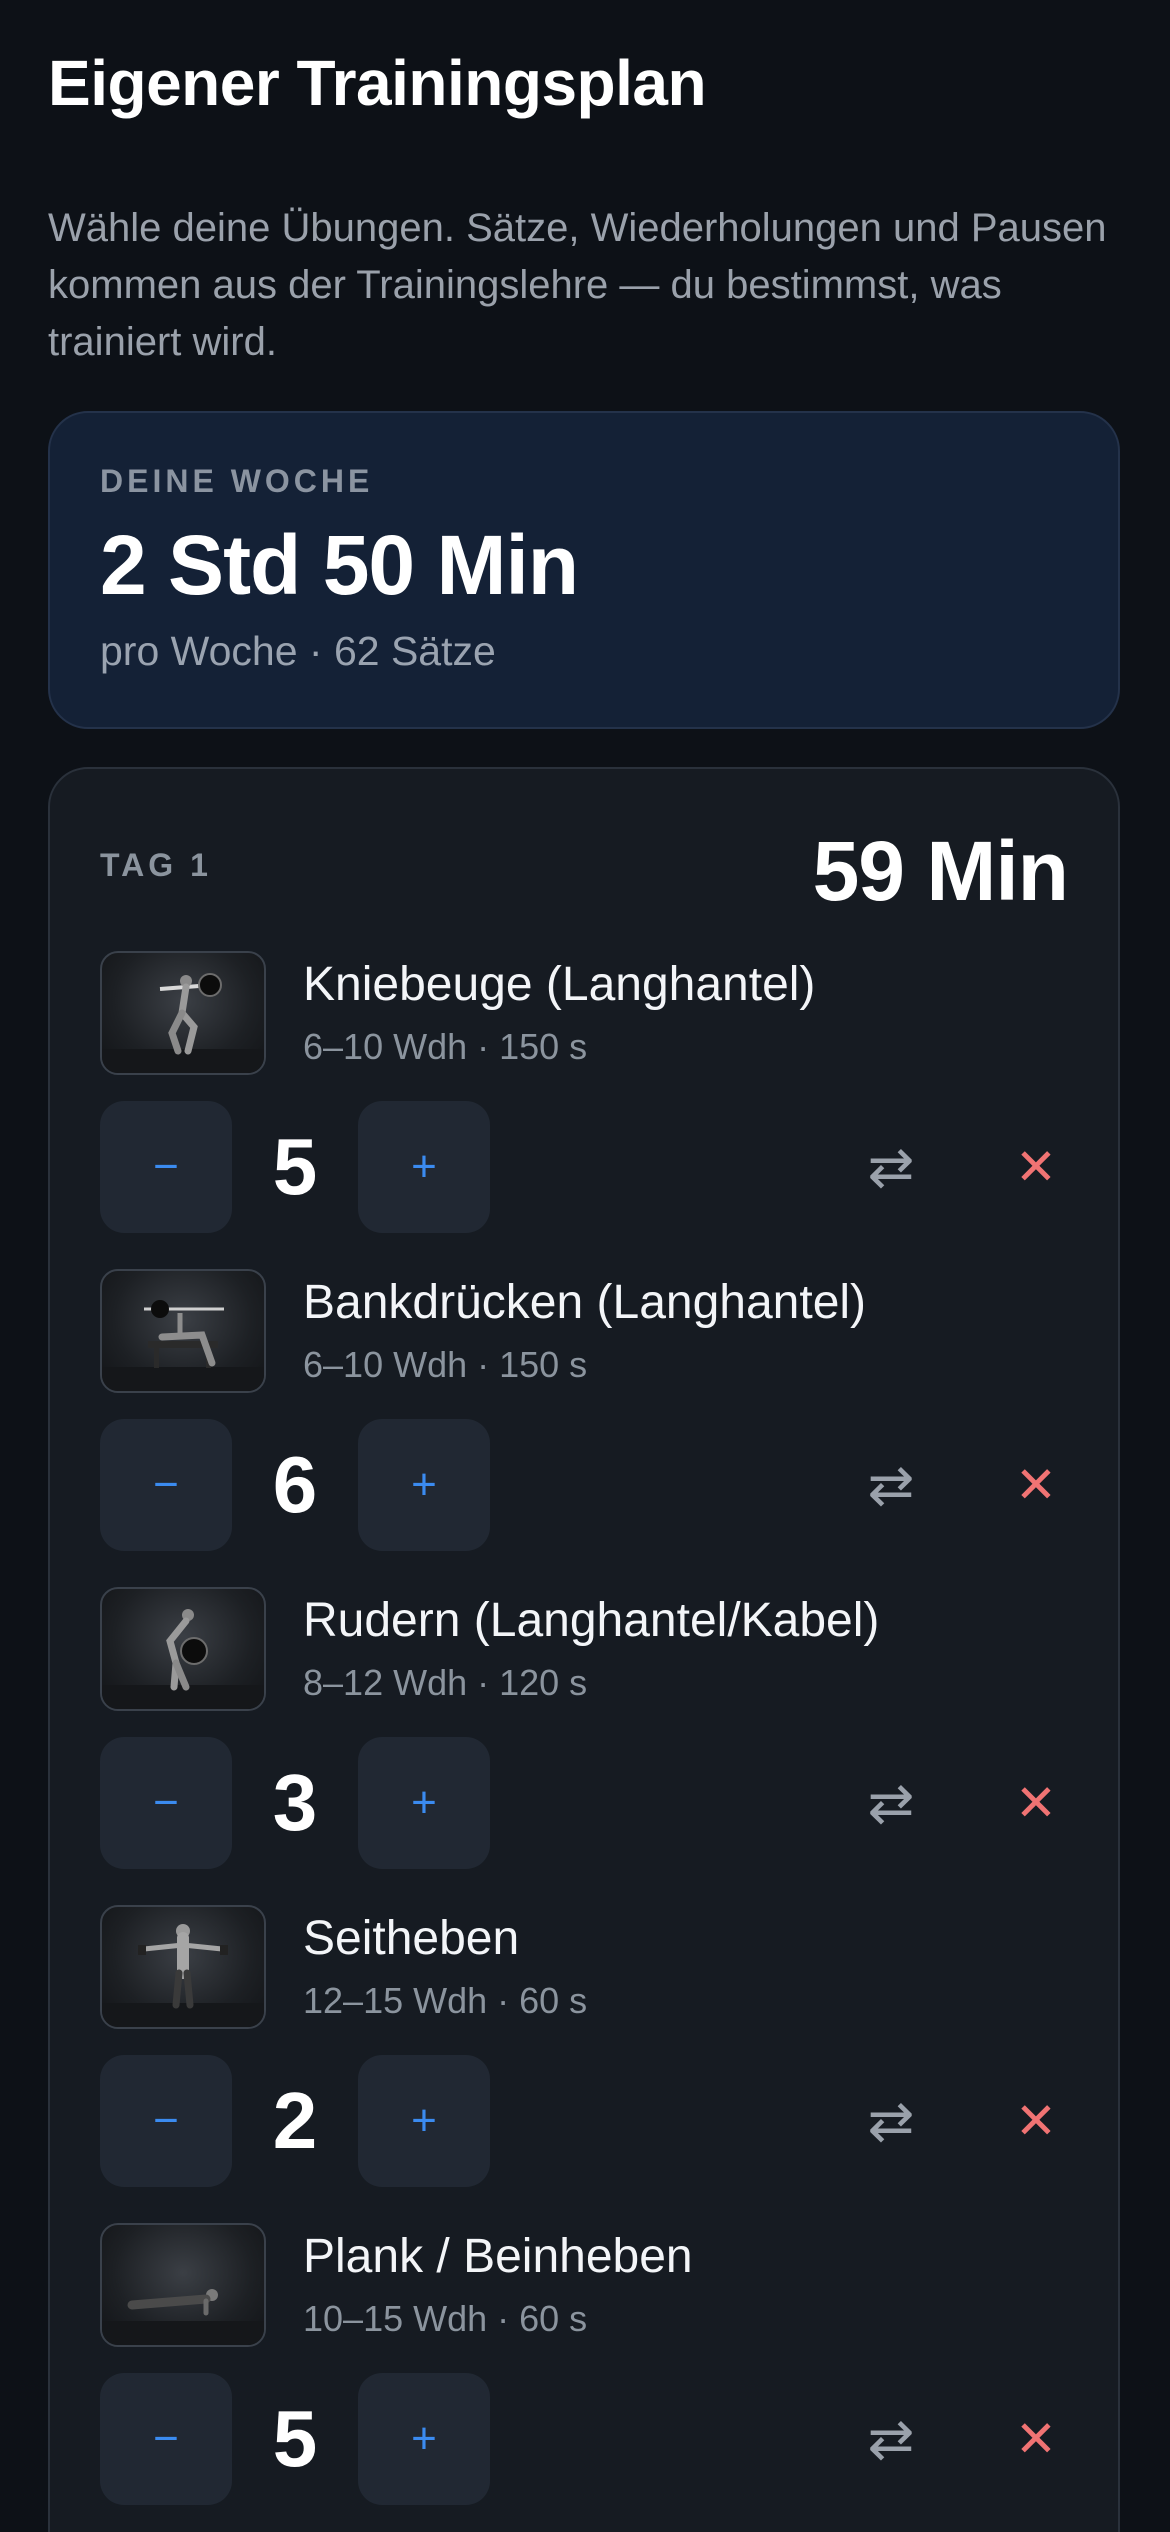 The width and height of the screenshot is (1170, 2532). What do you see at coordinates (940, 871) in the screenshot?
I see `day-total-duration: 59 Min` at bounding box center [940, 871].